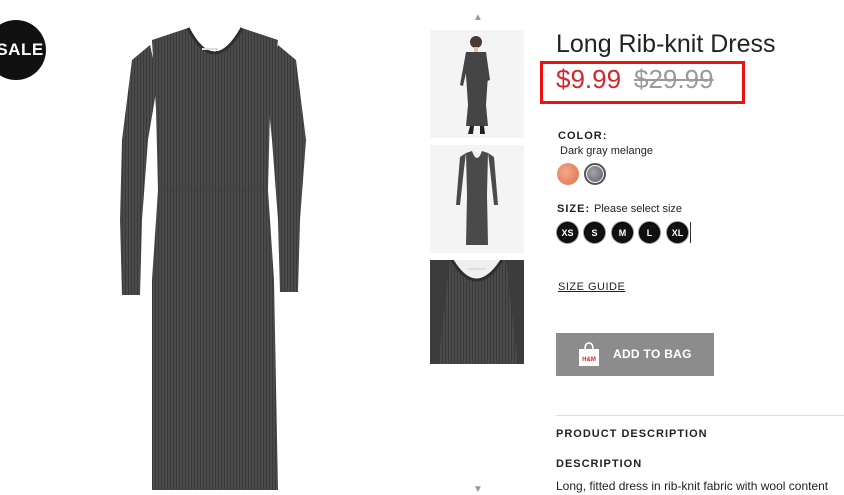 Image resolution: width=844 pixels, height=495 pixels. I want to click on thumbnail-model, so click(477, 84).